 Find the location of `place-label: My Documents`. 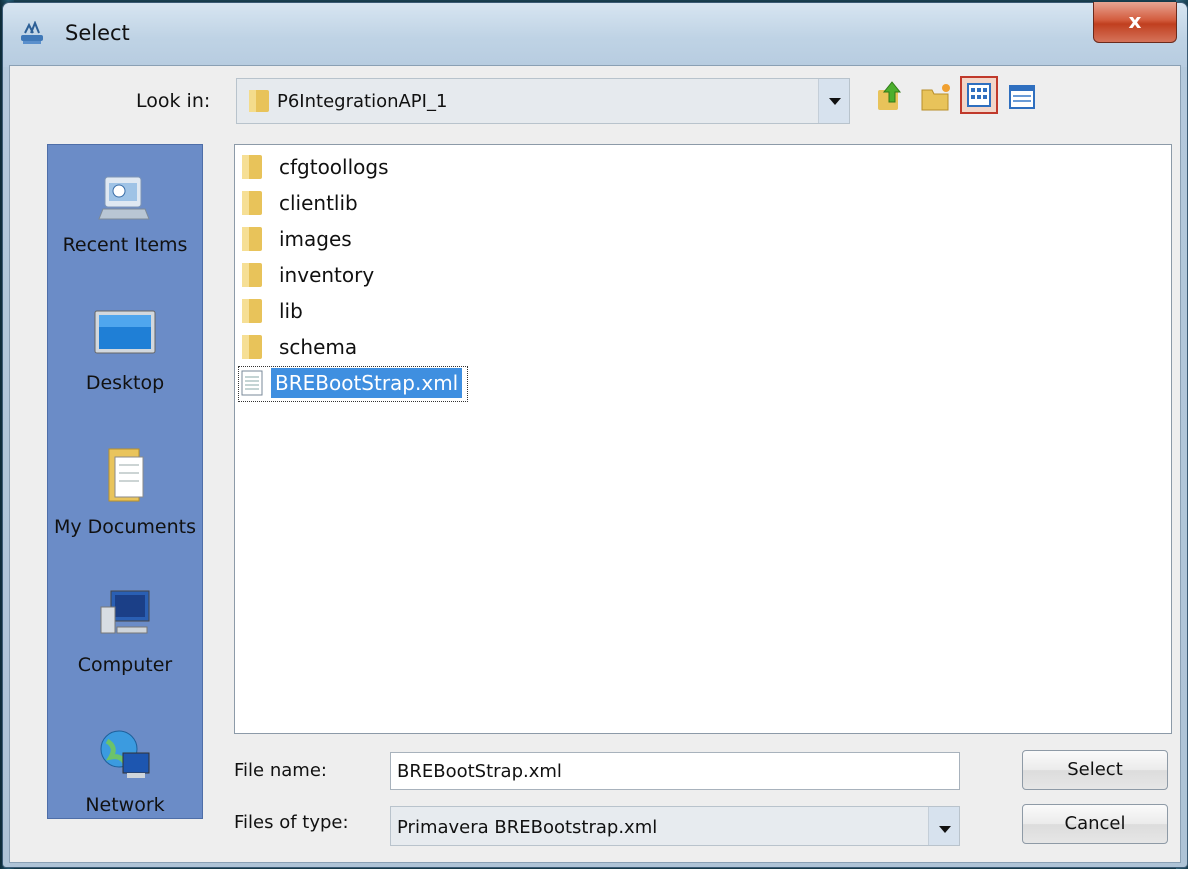

place-label: My Documents is located at coordinates (124, 527).